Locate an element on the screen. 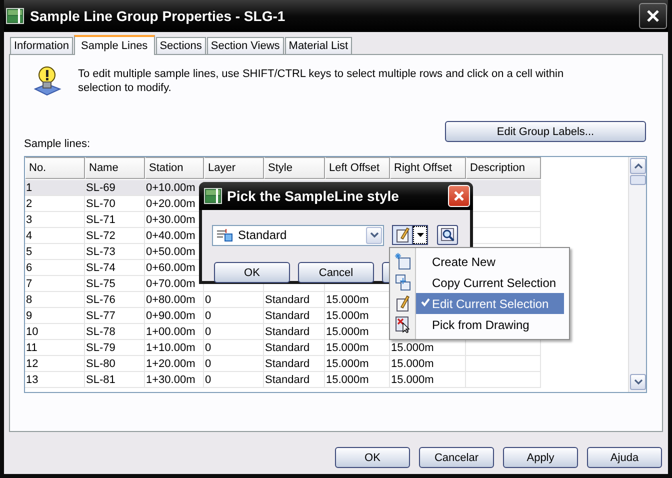 Image resolution: width=672 pixels, height=478 pixels. info-text: To edit multiple sample lines, use SHIFT/CTRL keys to select multiple rows and click on a cell within selection to modify. is located at coordinates (321, 81).